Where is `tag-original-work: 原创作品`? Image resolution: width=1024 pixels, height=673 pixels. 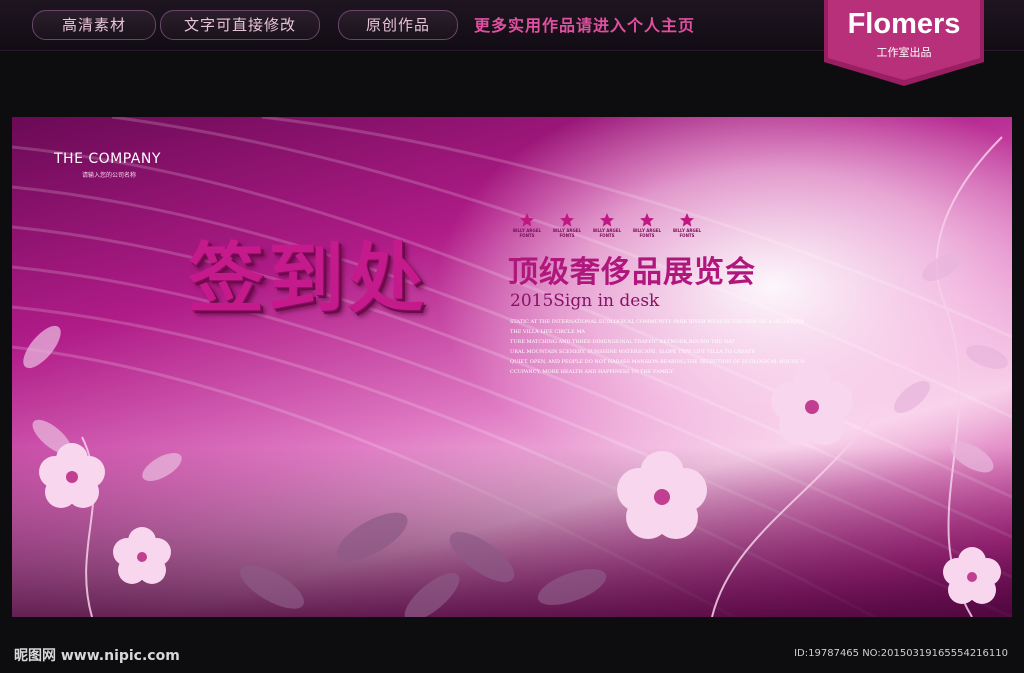
tag-original-work: 原创作品 is located at coordinates (398, 25).